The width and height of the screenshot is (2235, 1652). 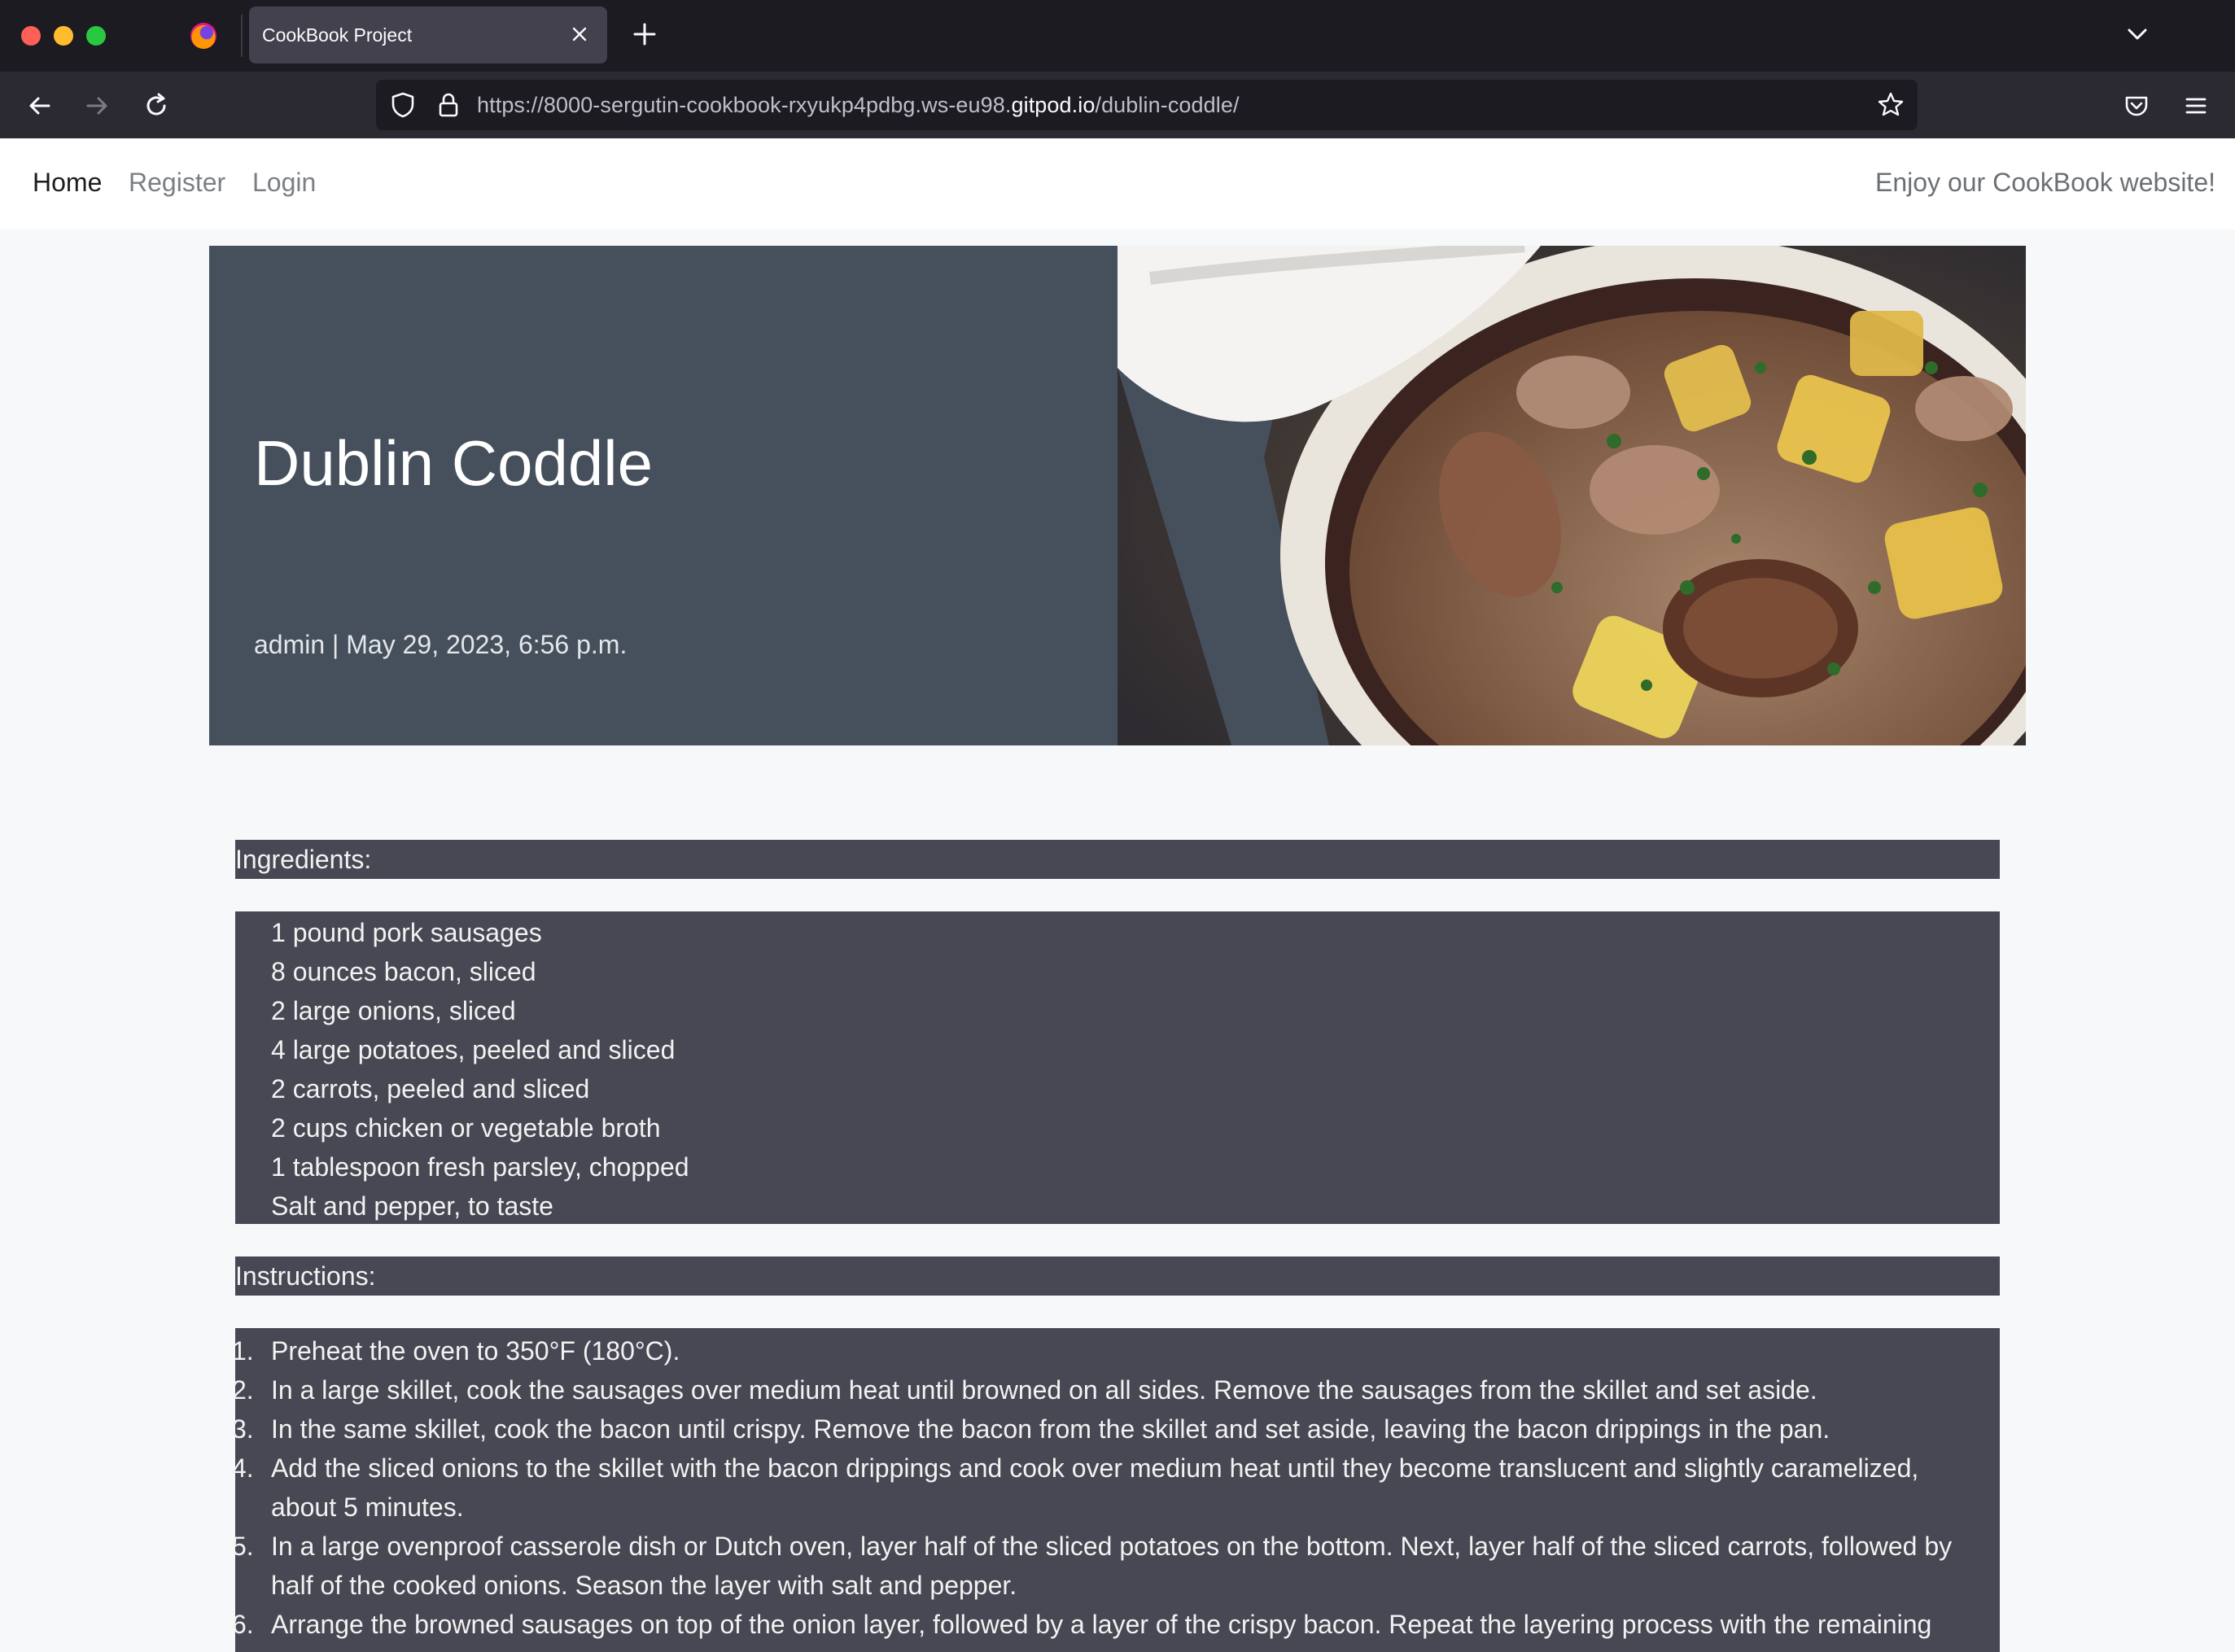 What do you see at coordinates (243, 1546) in the screenshot?
I see `step-number: 5.` at bounding box center [243, 1546].